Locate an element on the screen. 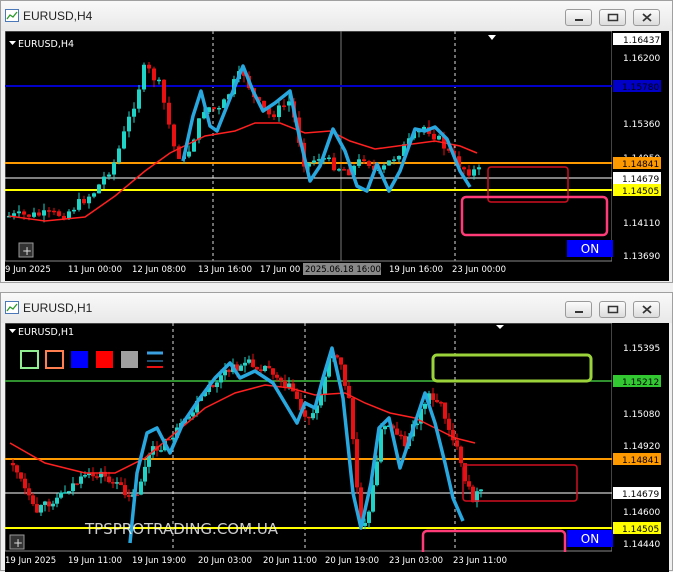 This screenshot has width=673, height=572. window-titlebar: EURUSD,H4 is located at coordinates (336, 16).